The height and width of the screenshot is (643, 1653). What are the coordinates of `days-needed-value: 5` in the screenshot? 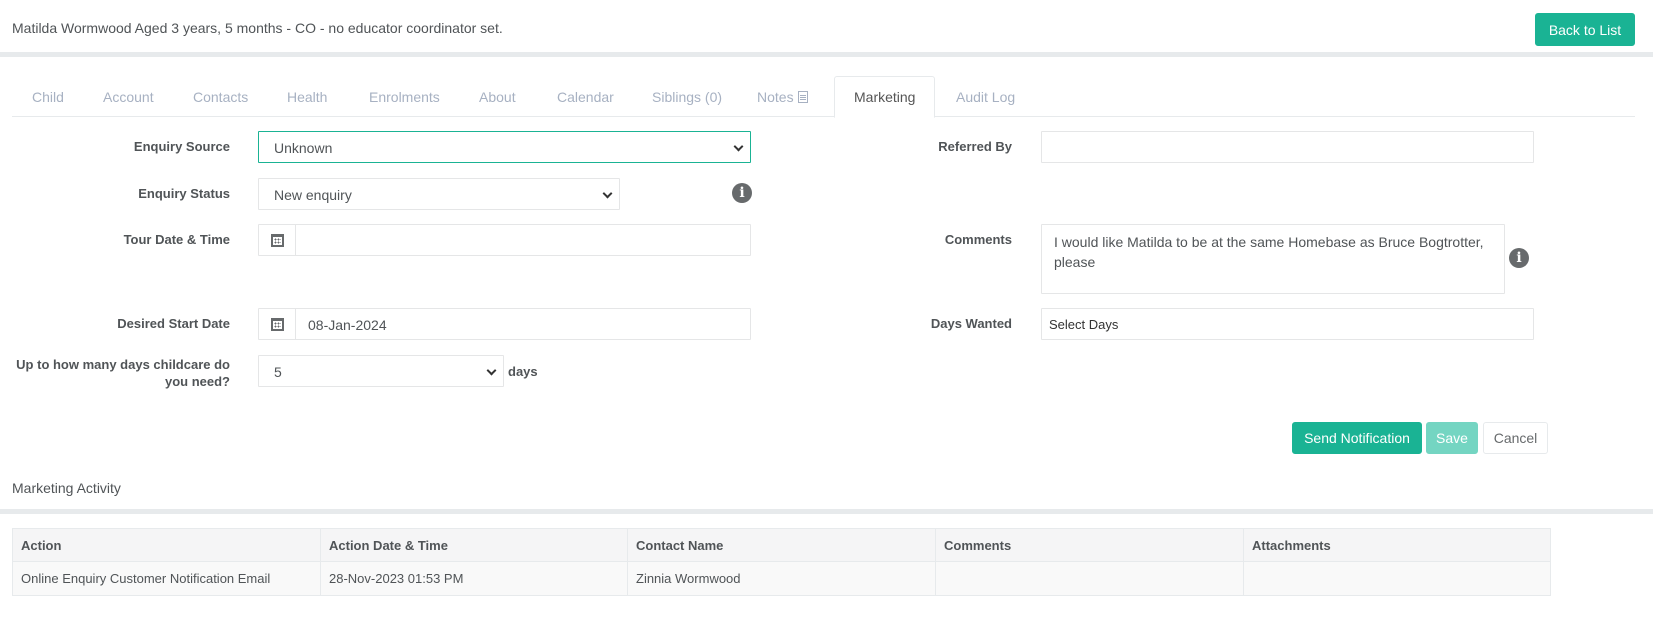 It's located at (278, 372).